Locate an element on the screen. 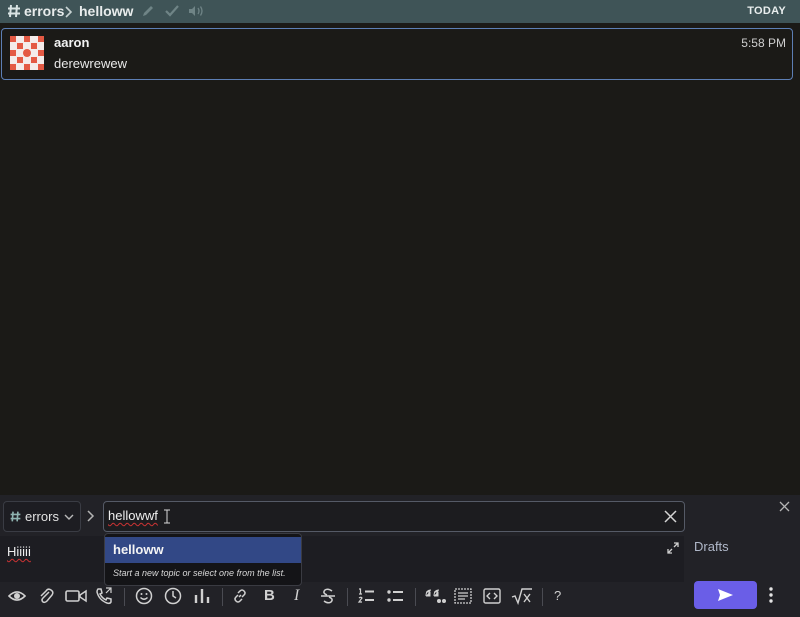 This screenshot has width=800, height=617. pencil-icon is located at coordinates (148, 11).